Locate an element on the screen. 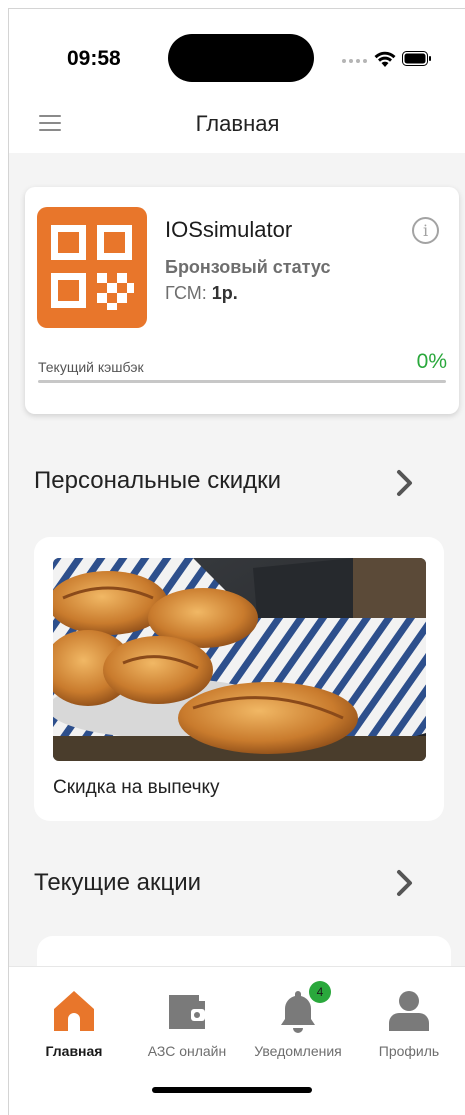 The width and height of the screenshot is (465, 1115). discount-caption: Скидка на выпечку is located at coordinates (136, 787).